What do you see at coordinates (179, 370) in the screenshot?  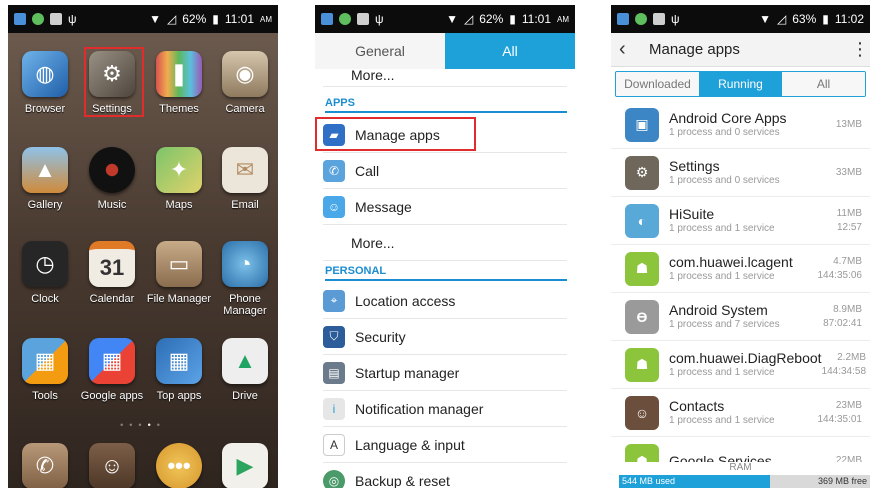 I see `app-top-apps: ▦ Top apps` at bounding box center [179, 370].